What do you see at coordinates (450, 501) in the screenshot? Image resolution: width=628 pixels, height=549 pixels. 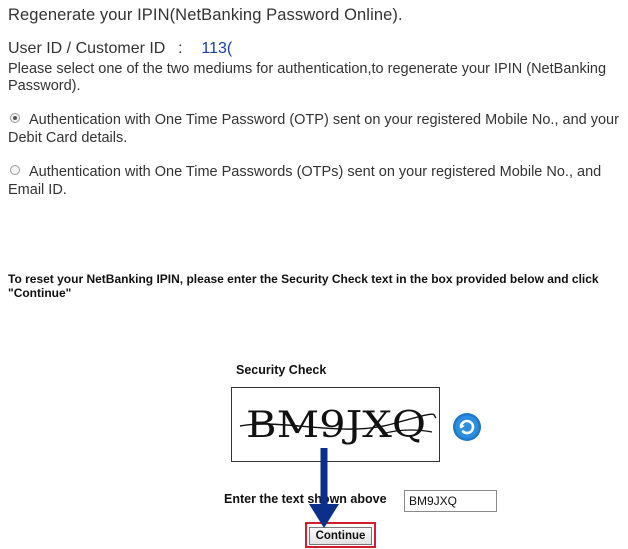 I see `captcha-input` at bounding box center [450, 501].